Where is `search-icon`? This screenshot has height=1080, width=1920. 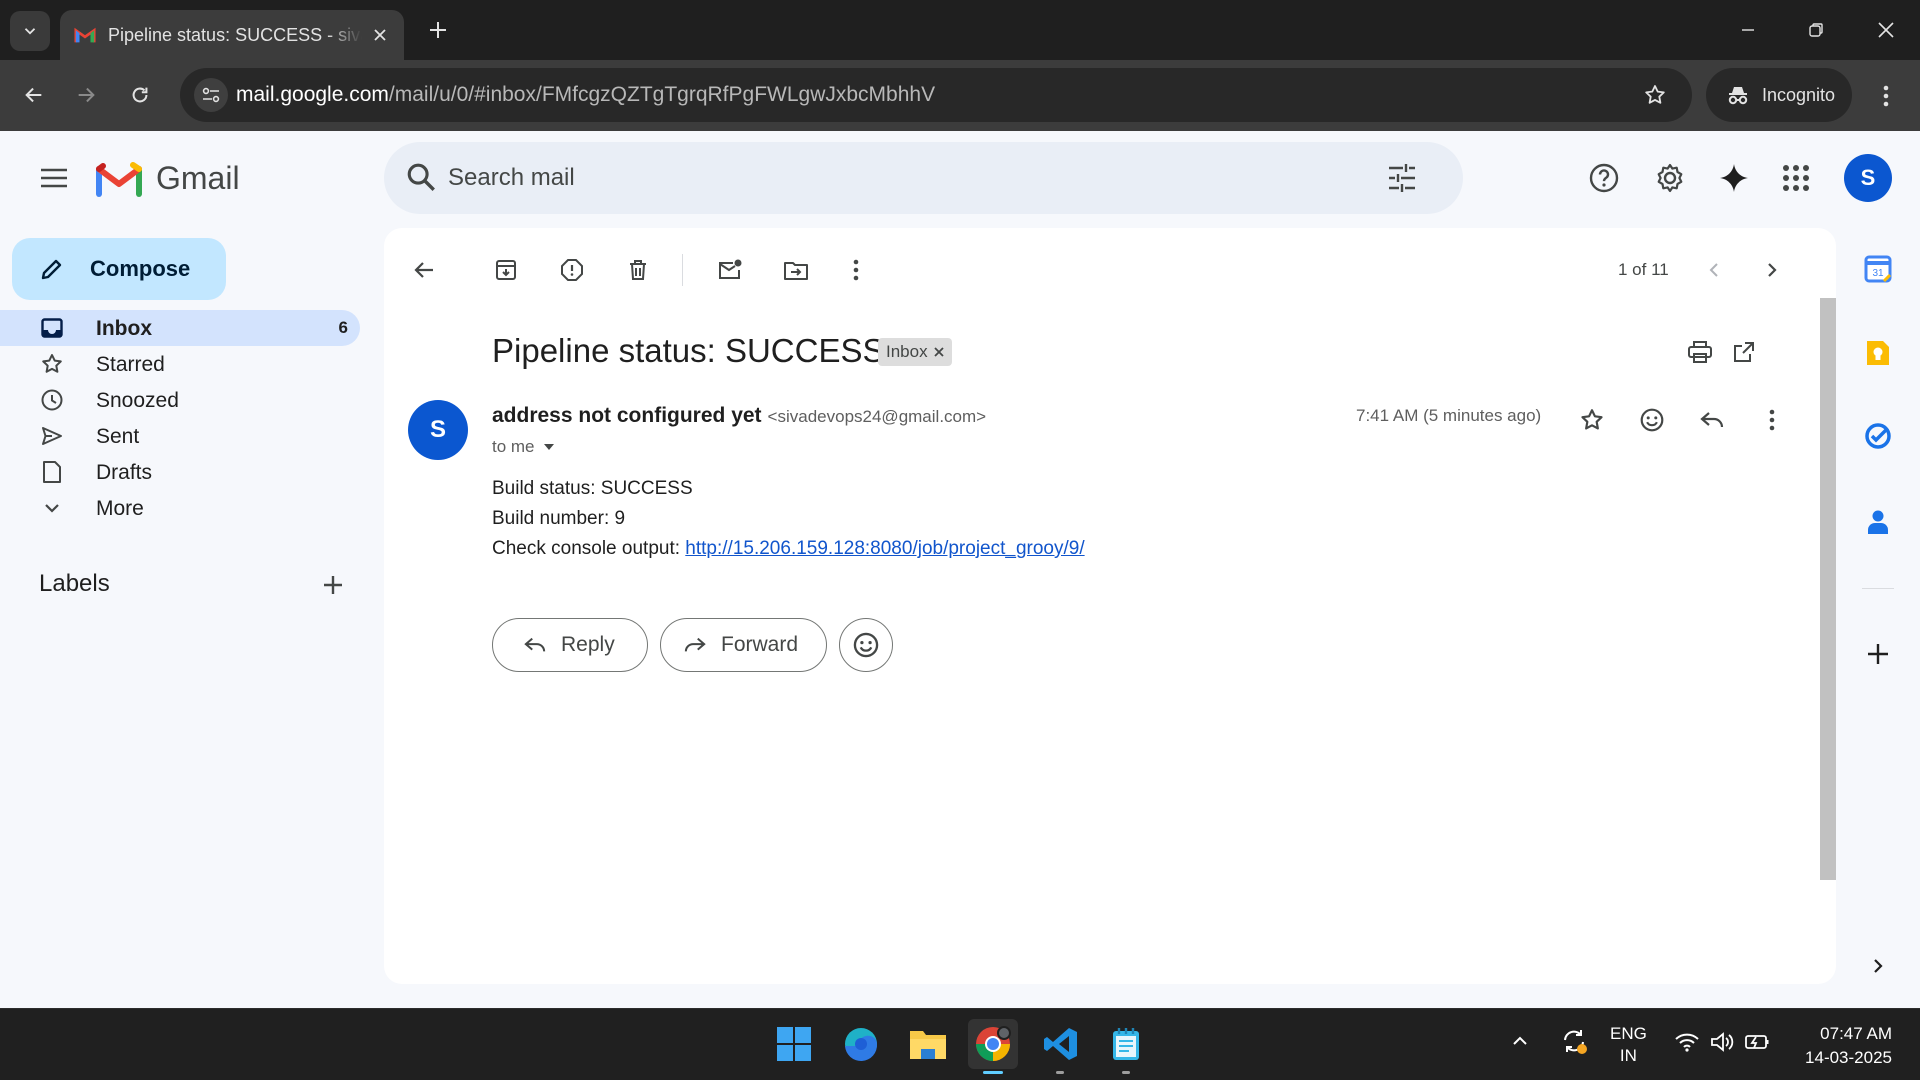 search-icon is located at coordinates (421, 177).